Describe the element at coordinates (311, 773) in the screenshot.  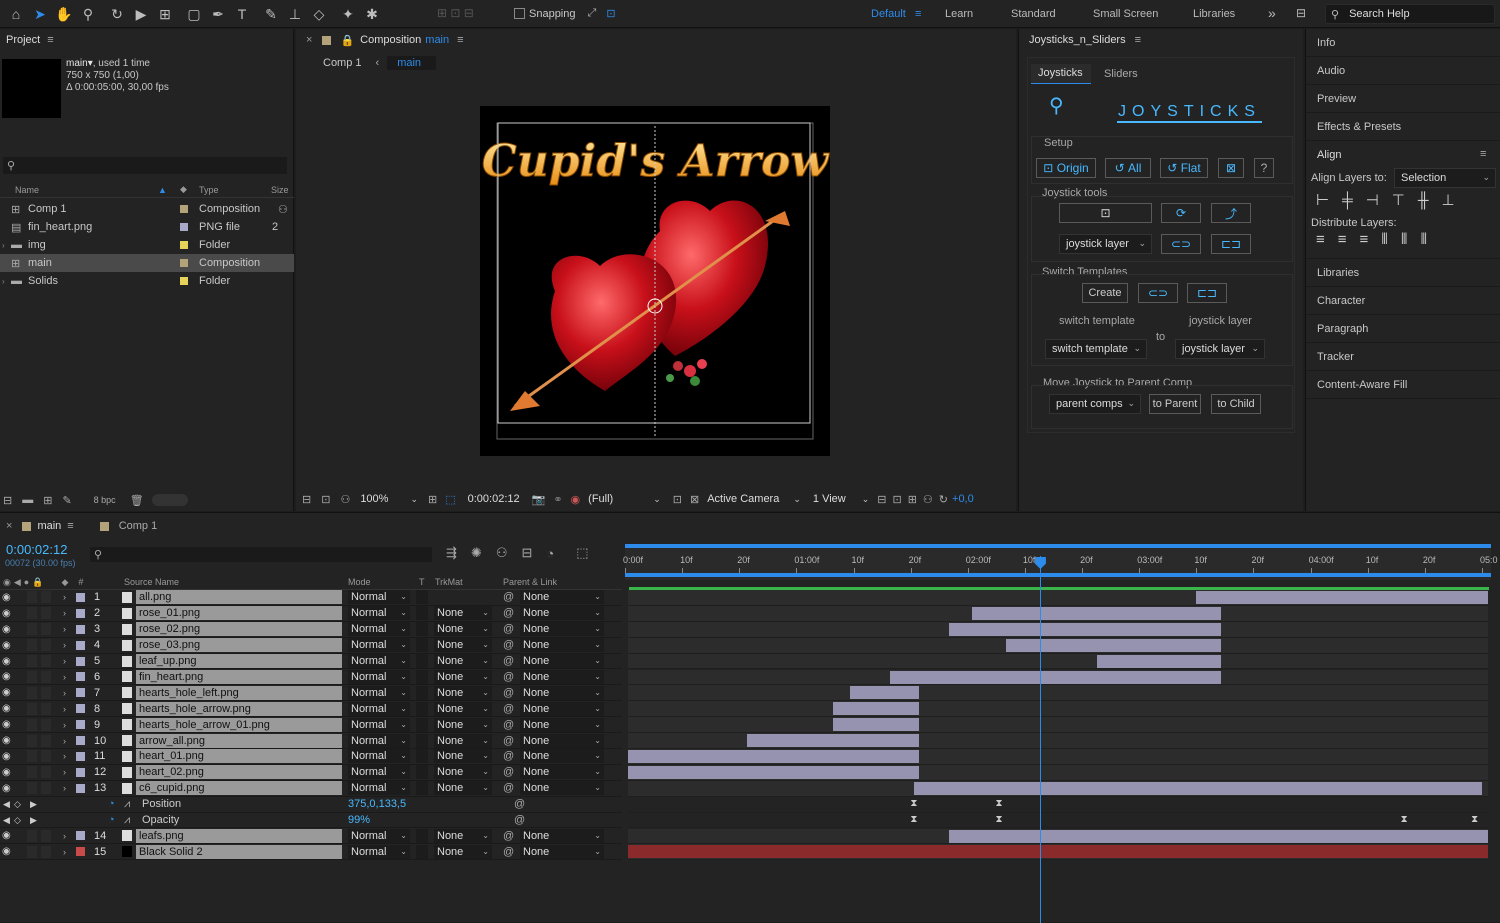
I see `layer-row: ◉ › 12 heart_02.png Normal ⌄ None ⌄ @ None ⌄` at that location.